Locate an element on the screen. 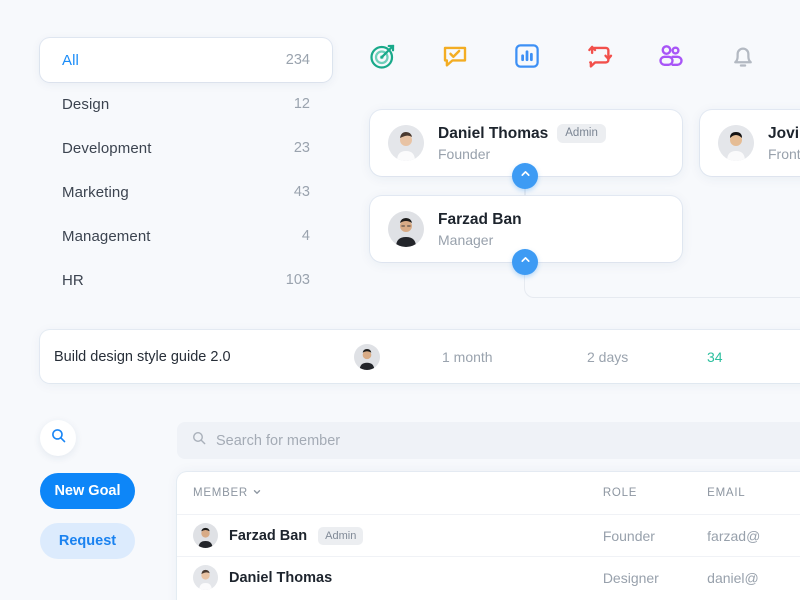 Image resolution: width=800 pixels, height=600 pixels. chat-check-icon is located at coordinates (455, 56).